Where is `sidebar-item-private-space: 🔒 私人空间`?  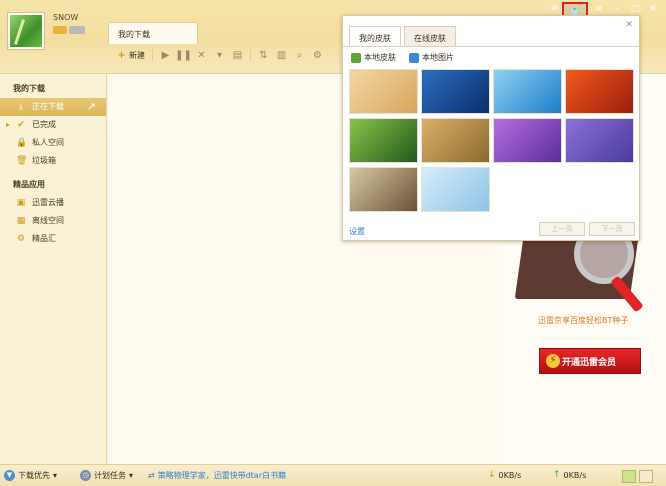 sidebar-item-private-space: 🔒 私人空间 is located at coordinates (53, 143).